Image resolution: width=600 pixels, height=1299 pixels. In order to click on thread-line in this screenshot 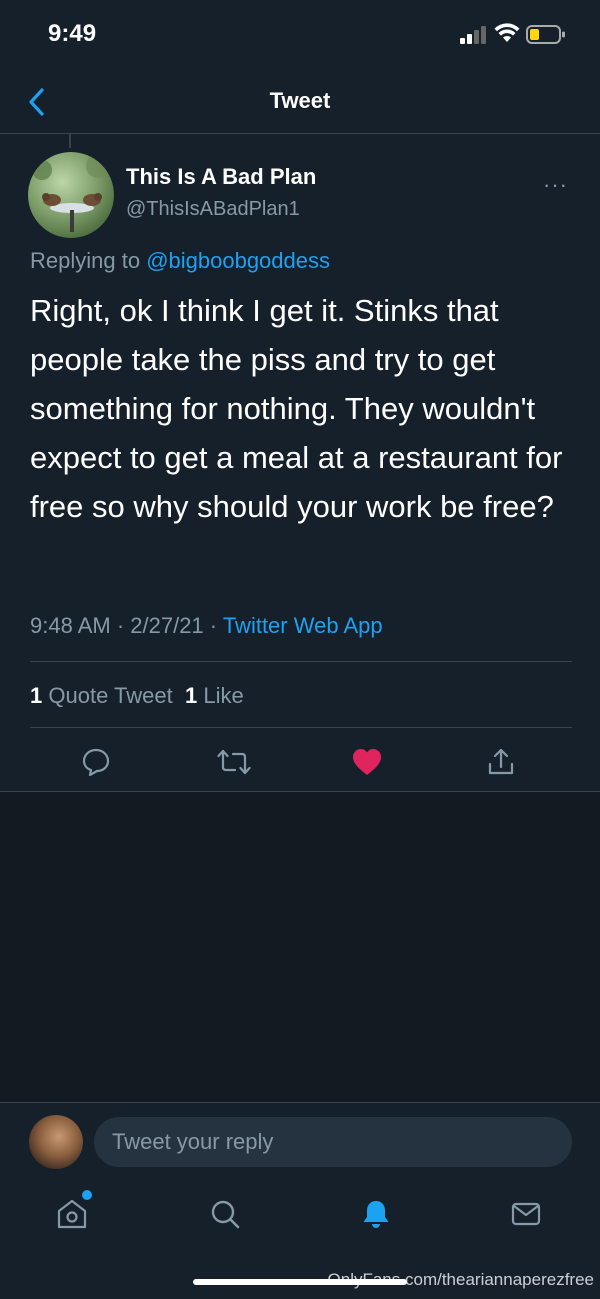, I will do `click(70, 141)`.